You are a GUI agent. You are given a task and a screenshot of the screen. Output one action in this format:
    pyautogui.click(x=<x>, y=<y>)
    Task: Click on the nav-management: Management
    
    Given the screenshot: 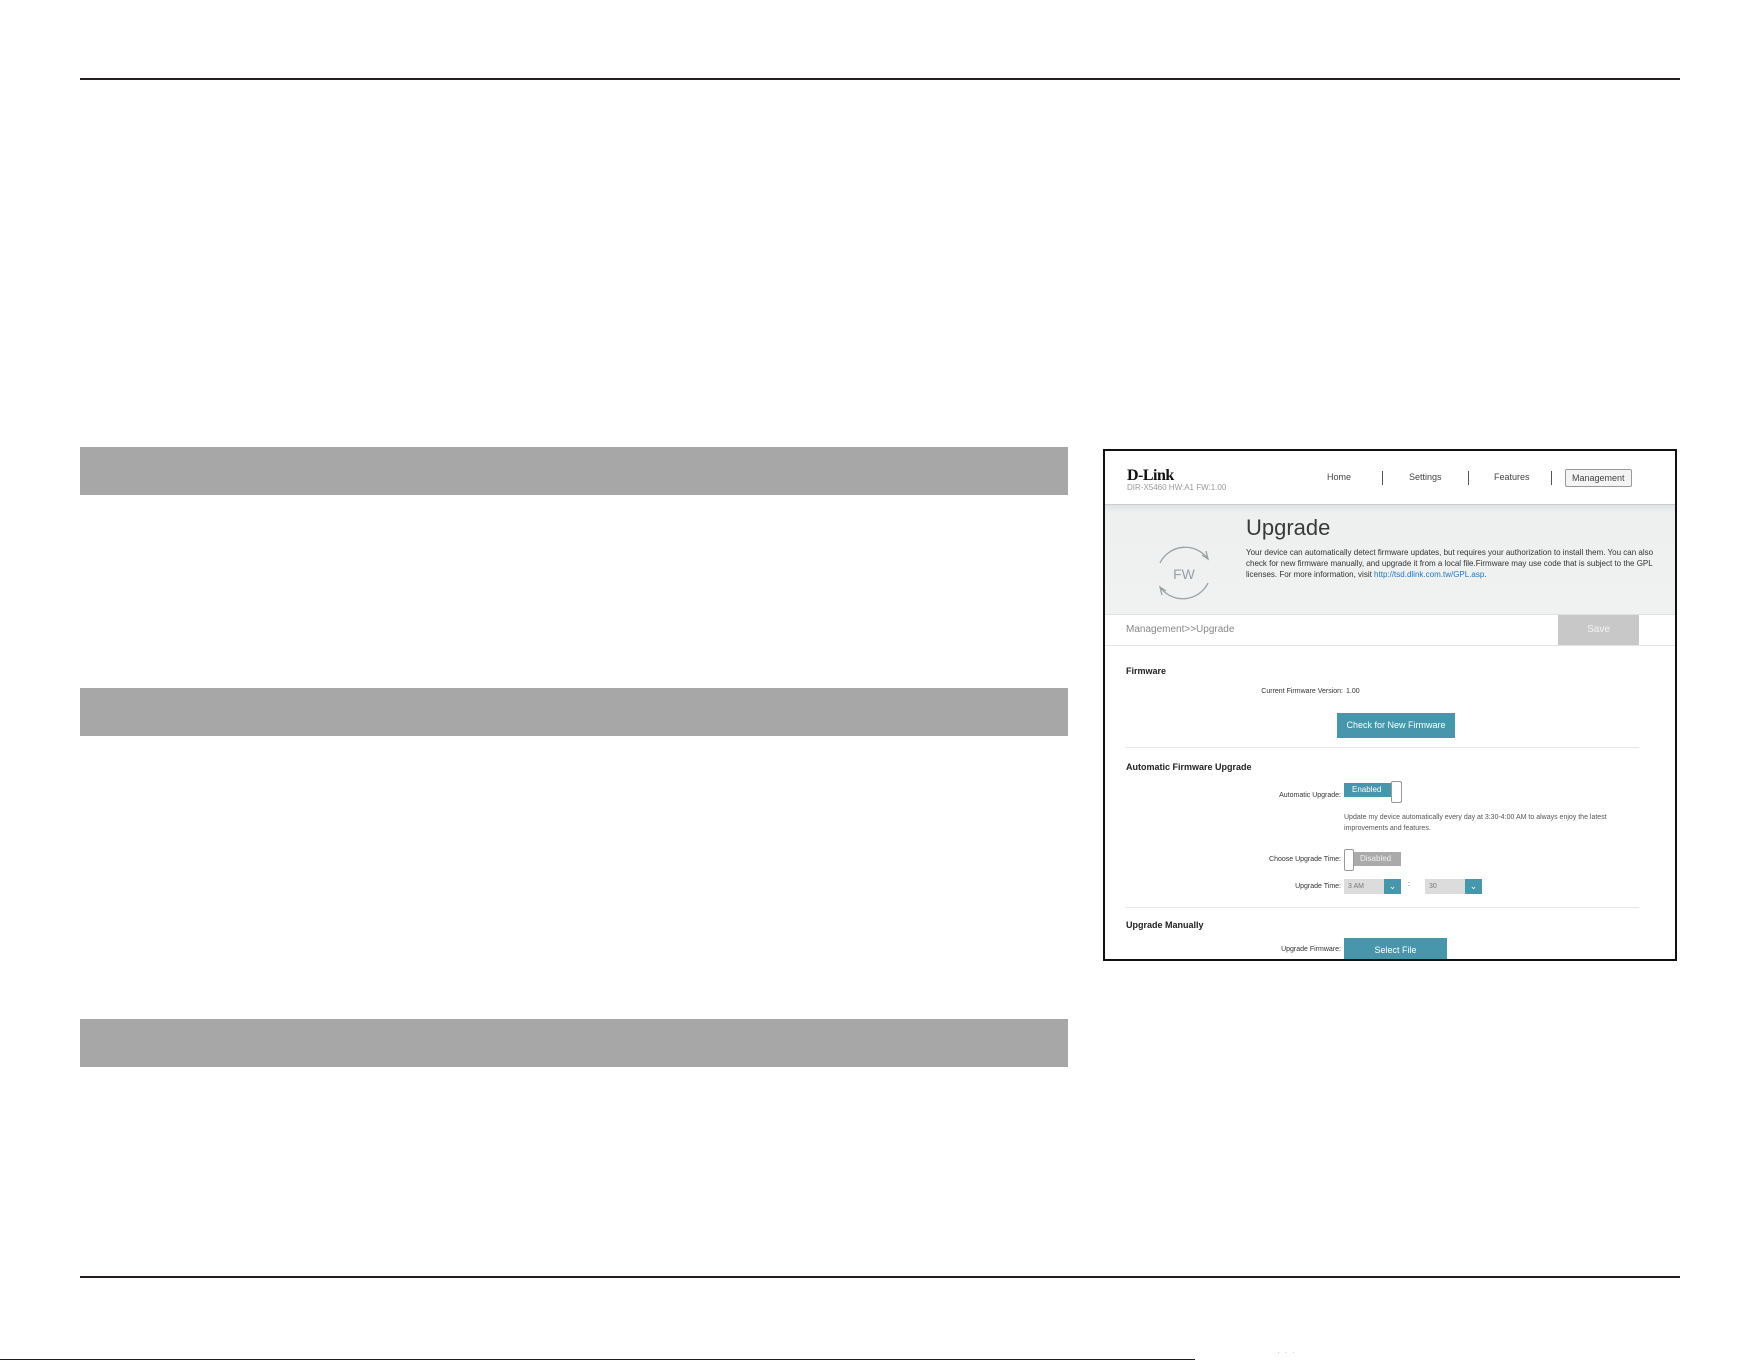 What is the action you would take?
    pyautogui.click(x=1598, y=478)
    